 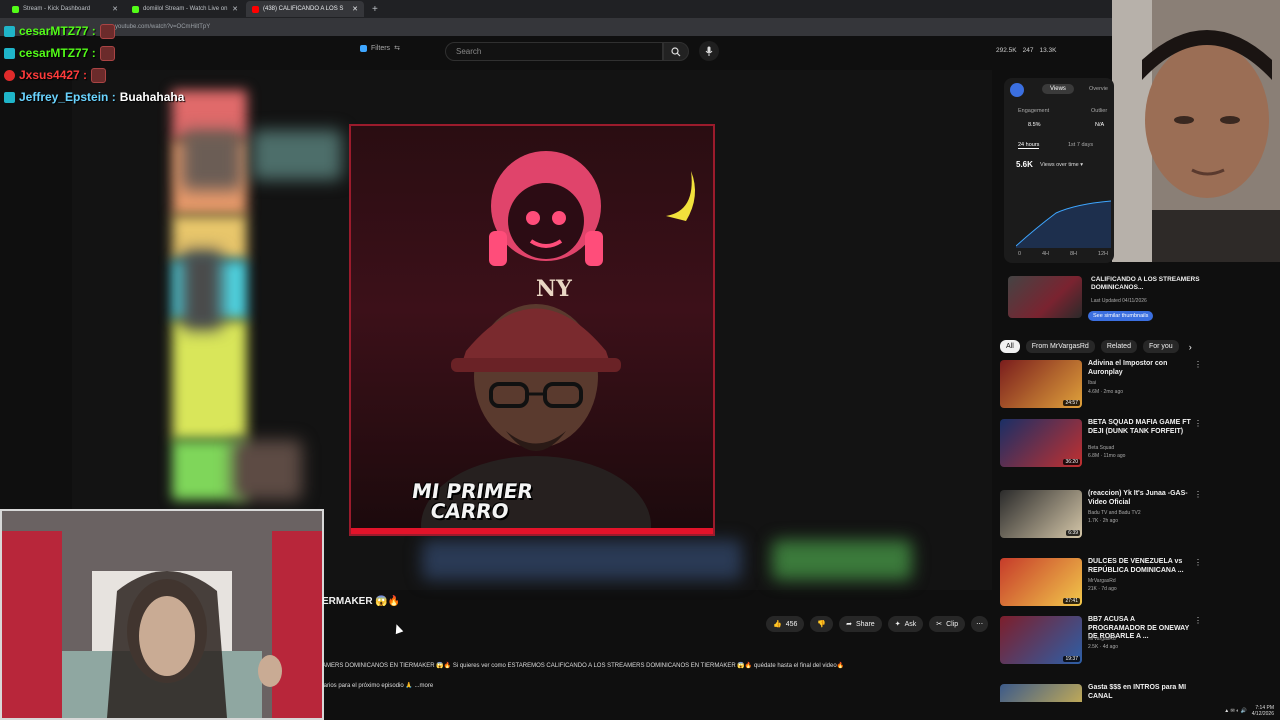 I want to click on share-button: ➦ Share, so click(x=860, y=624).